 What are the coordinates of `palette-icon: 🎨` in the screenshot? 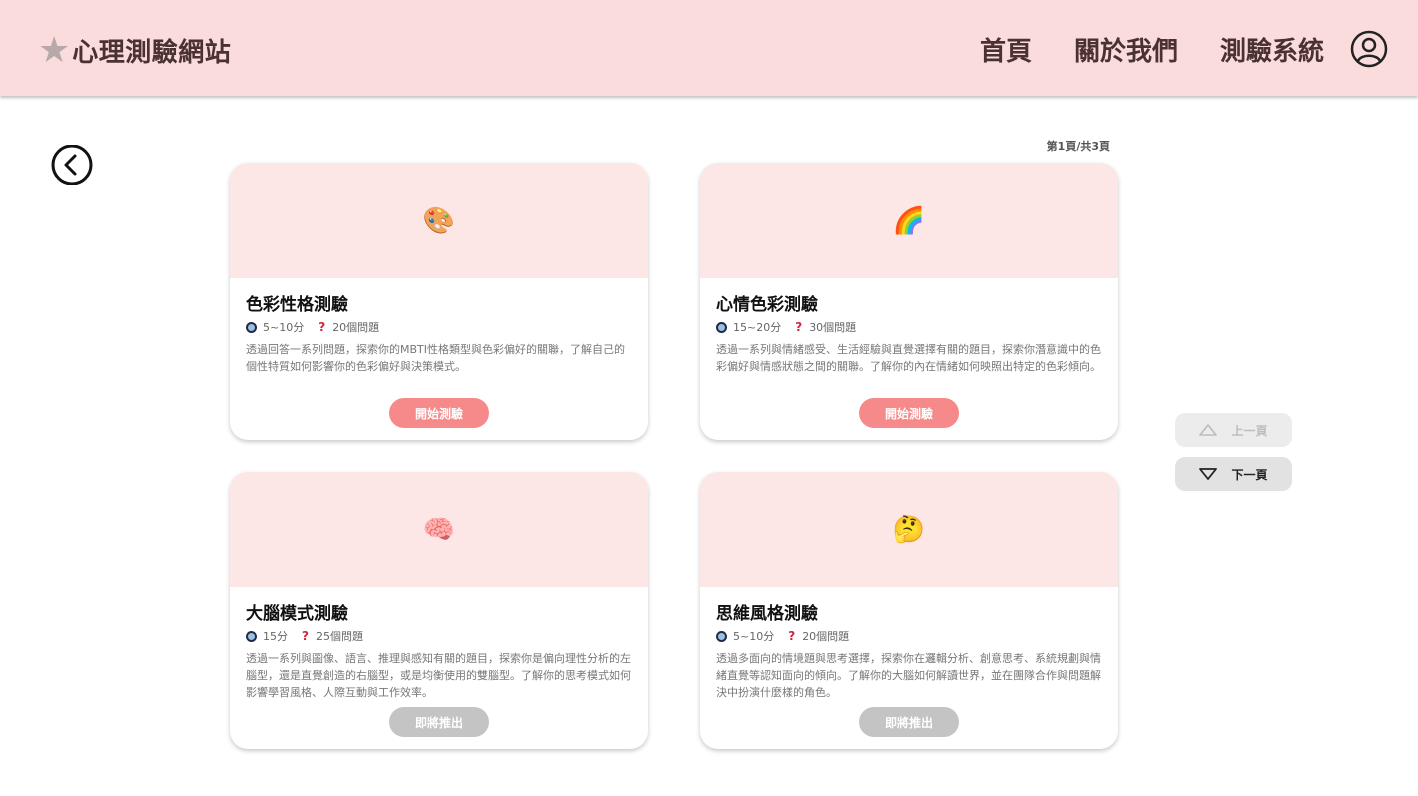 It's located at (439, 220).